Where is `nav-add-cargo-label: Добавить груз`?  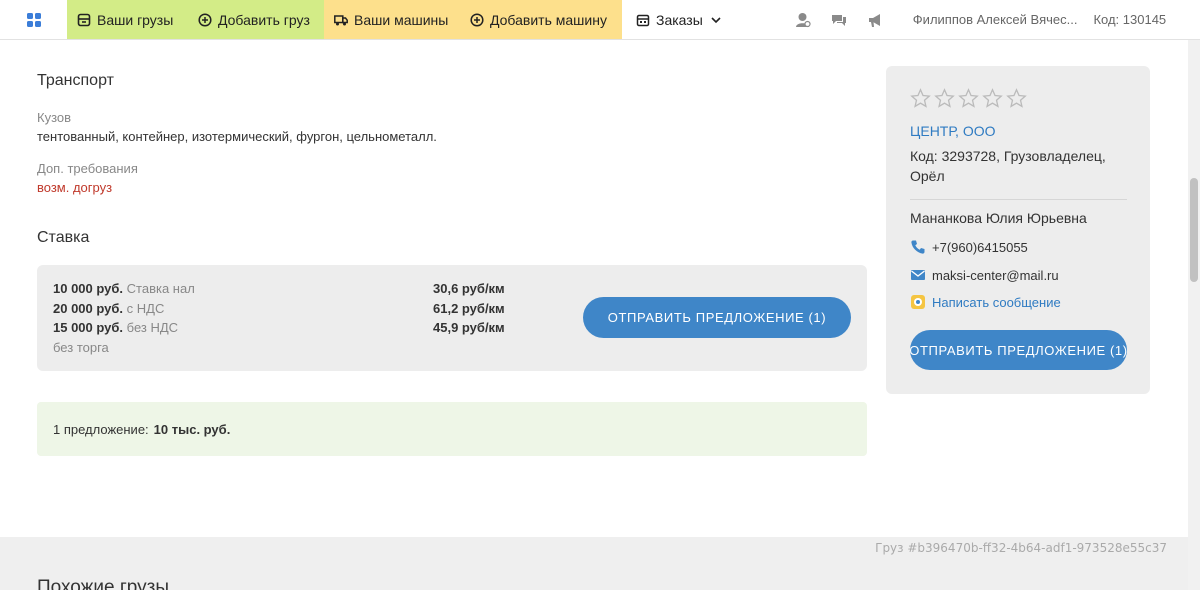
nav-add-cargo-label: Добавить груз is located at coordinates (264, 19).